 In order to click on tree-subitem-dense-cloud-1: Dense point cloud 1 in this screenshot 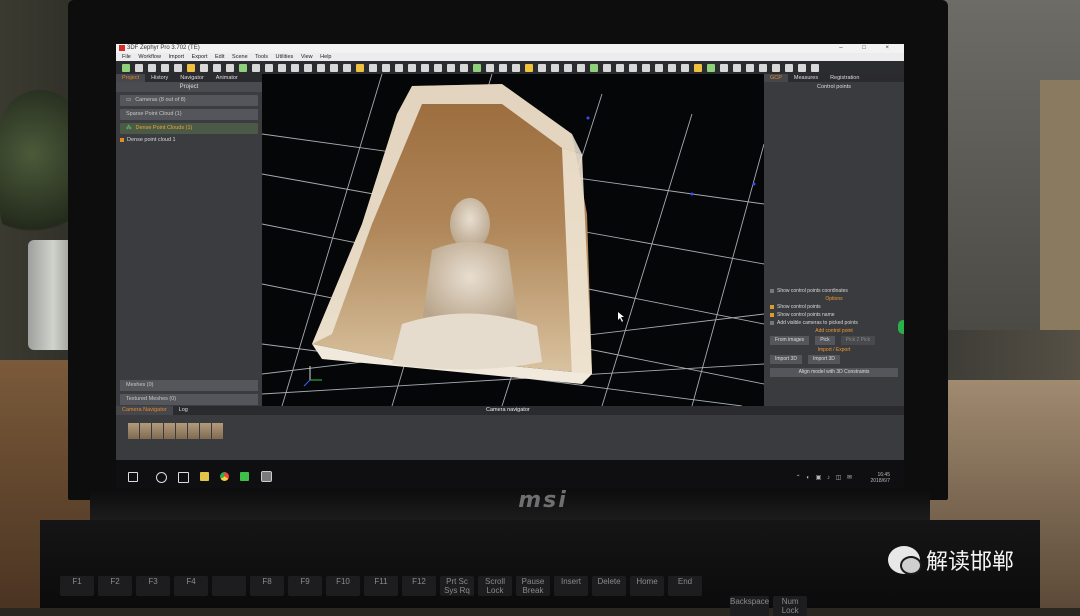, I will do `click(189, 140)`.